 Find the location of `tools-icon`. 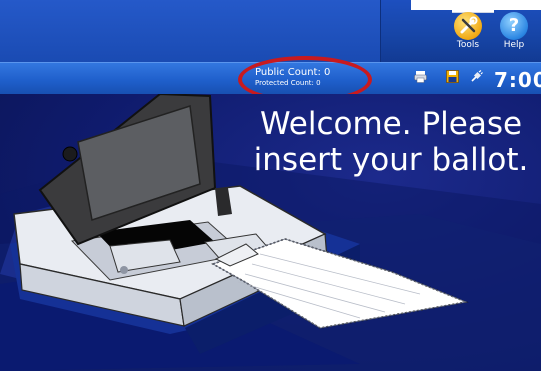

tools-icon is located at coordinates (468, 26).